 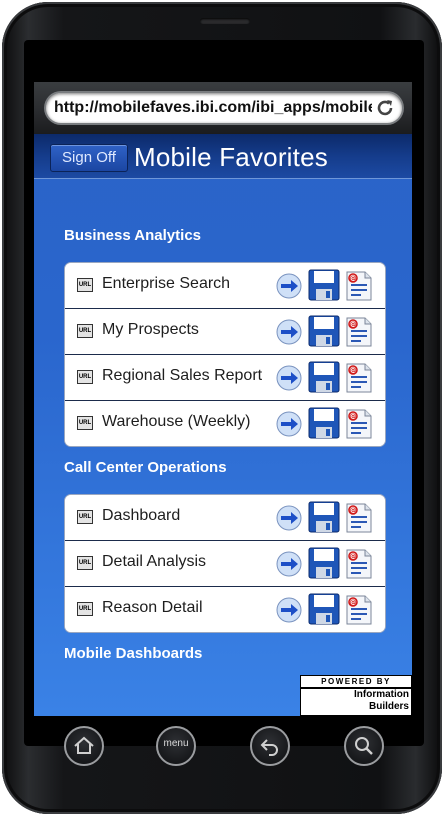 I want to click on menu-button: menu, so click(x=176, y=746).